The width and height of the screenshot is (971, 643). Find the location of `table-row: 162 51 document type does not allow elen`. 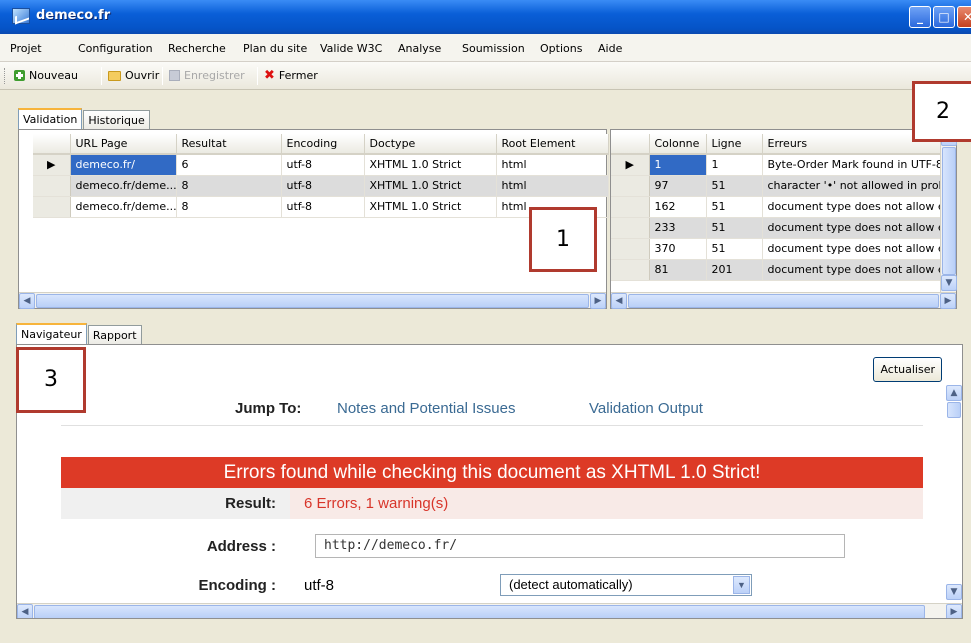

table-row: 162 51 document type does not allow elen is located at coordinates (776, 207).